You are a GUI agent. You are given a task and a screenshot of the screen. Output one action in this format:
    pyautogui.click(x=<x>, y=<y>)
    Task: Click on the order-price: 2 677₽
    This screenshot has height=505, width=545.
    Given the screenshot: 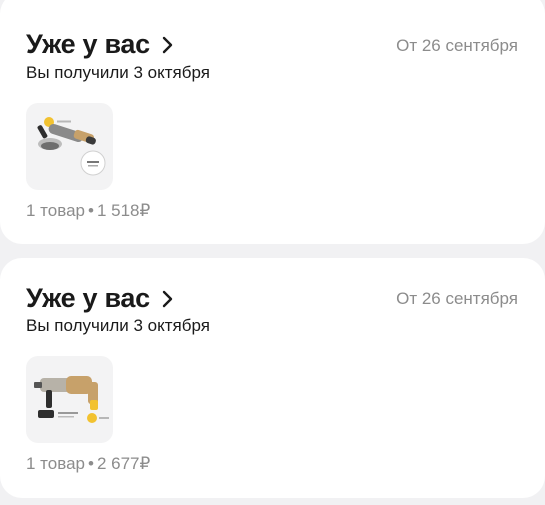 What is the action you would take?
    pyautogui.click(x=123, y=463)
    